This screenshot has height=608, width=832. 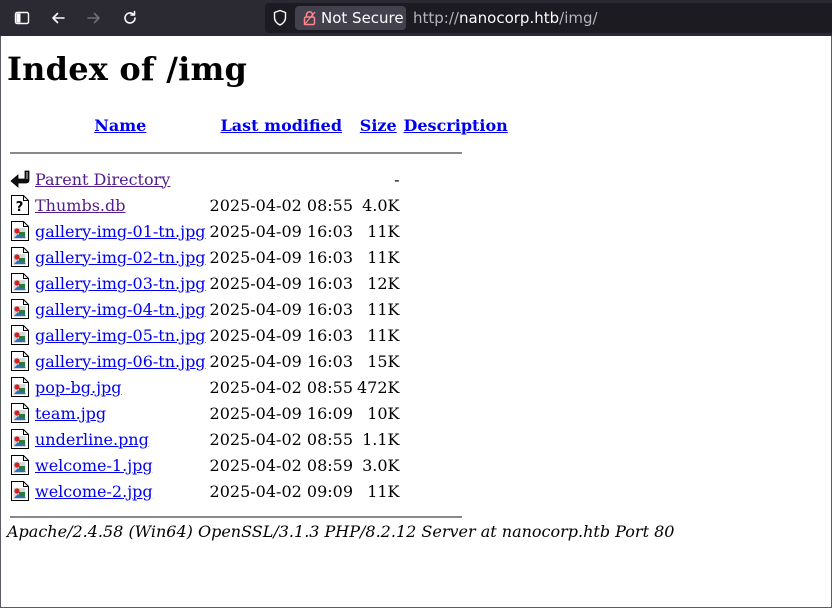 What do you see at coordinates (383, 413) in the screenshot?
I see `size-cell: 10K` at bounding box center [383, 413].